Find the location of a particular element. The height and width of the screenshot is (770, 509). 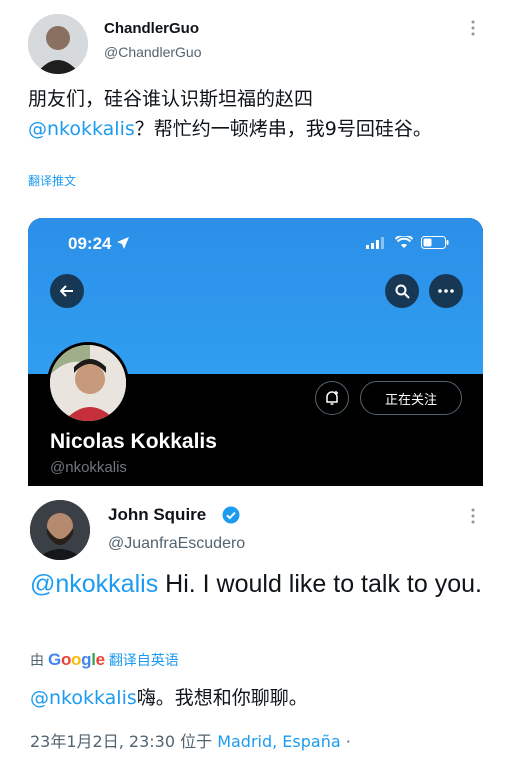

more-button is located at coordinates (446, 291).